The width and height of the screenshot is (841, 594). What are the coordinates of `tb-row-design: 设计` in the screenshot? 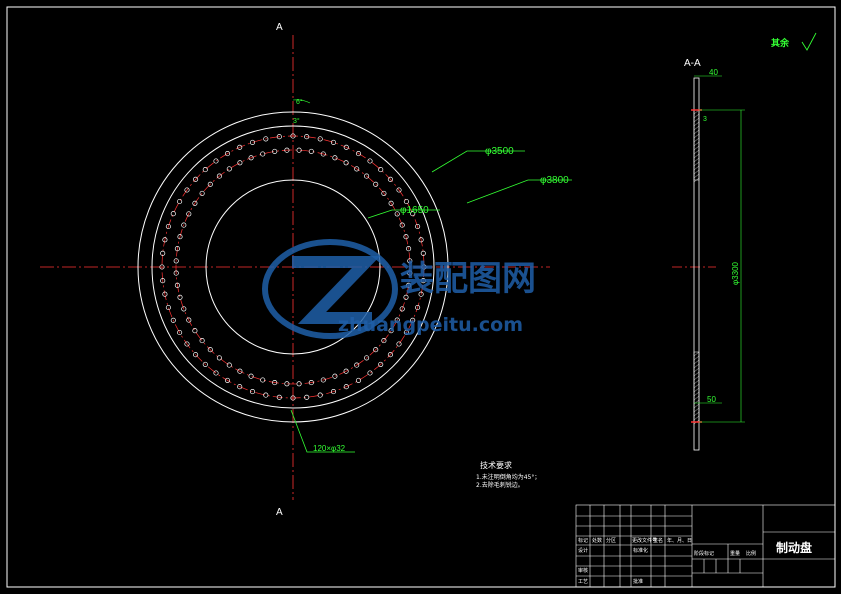 It's located at (583, 550).